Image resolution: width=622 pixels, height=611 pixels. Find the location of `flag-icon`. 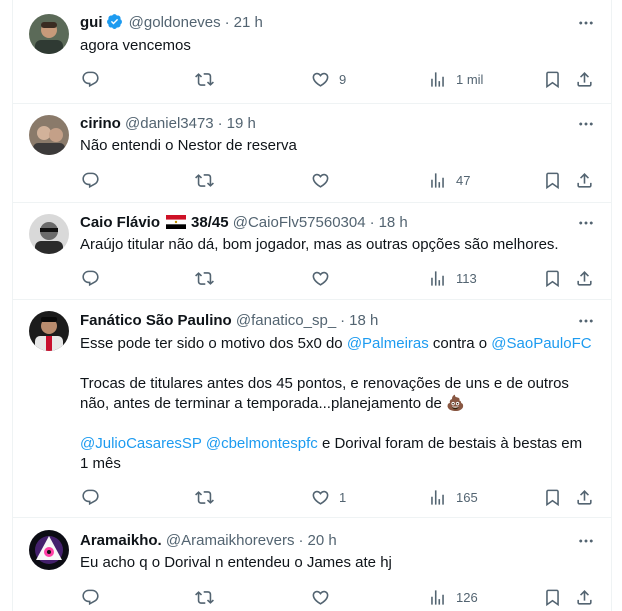

flag-icon is located at coordinates (176, 222).